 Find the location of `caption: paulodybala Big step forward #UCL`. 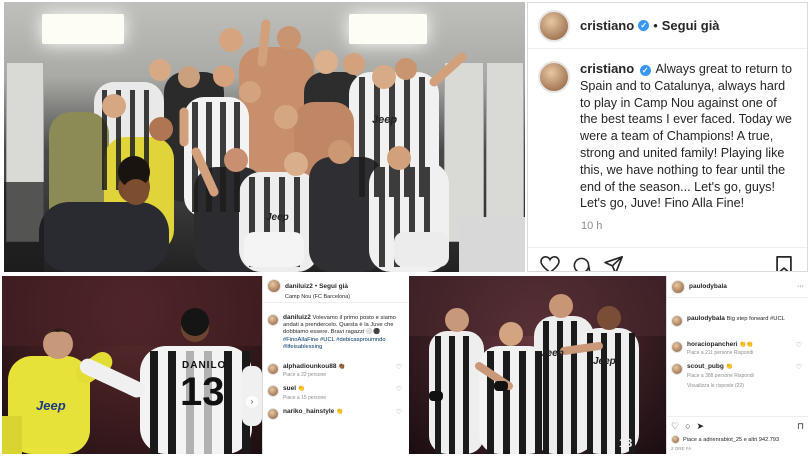

caption: paulodybala Big step forward #UCL is located at coordinates (736, 319).